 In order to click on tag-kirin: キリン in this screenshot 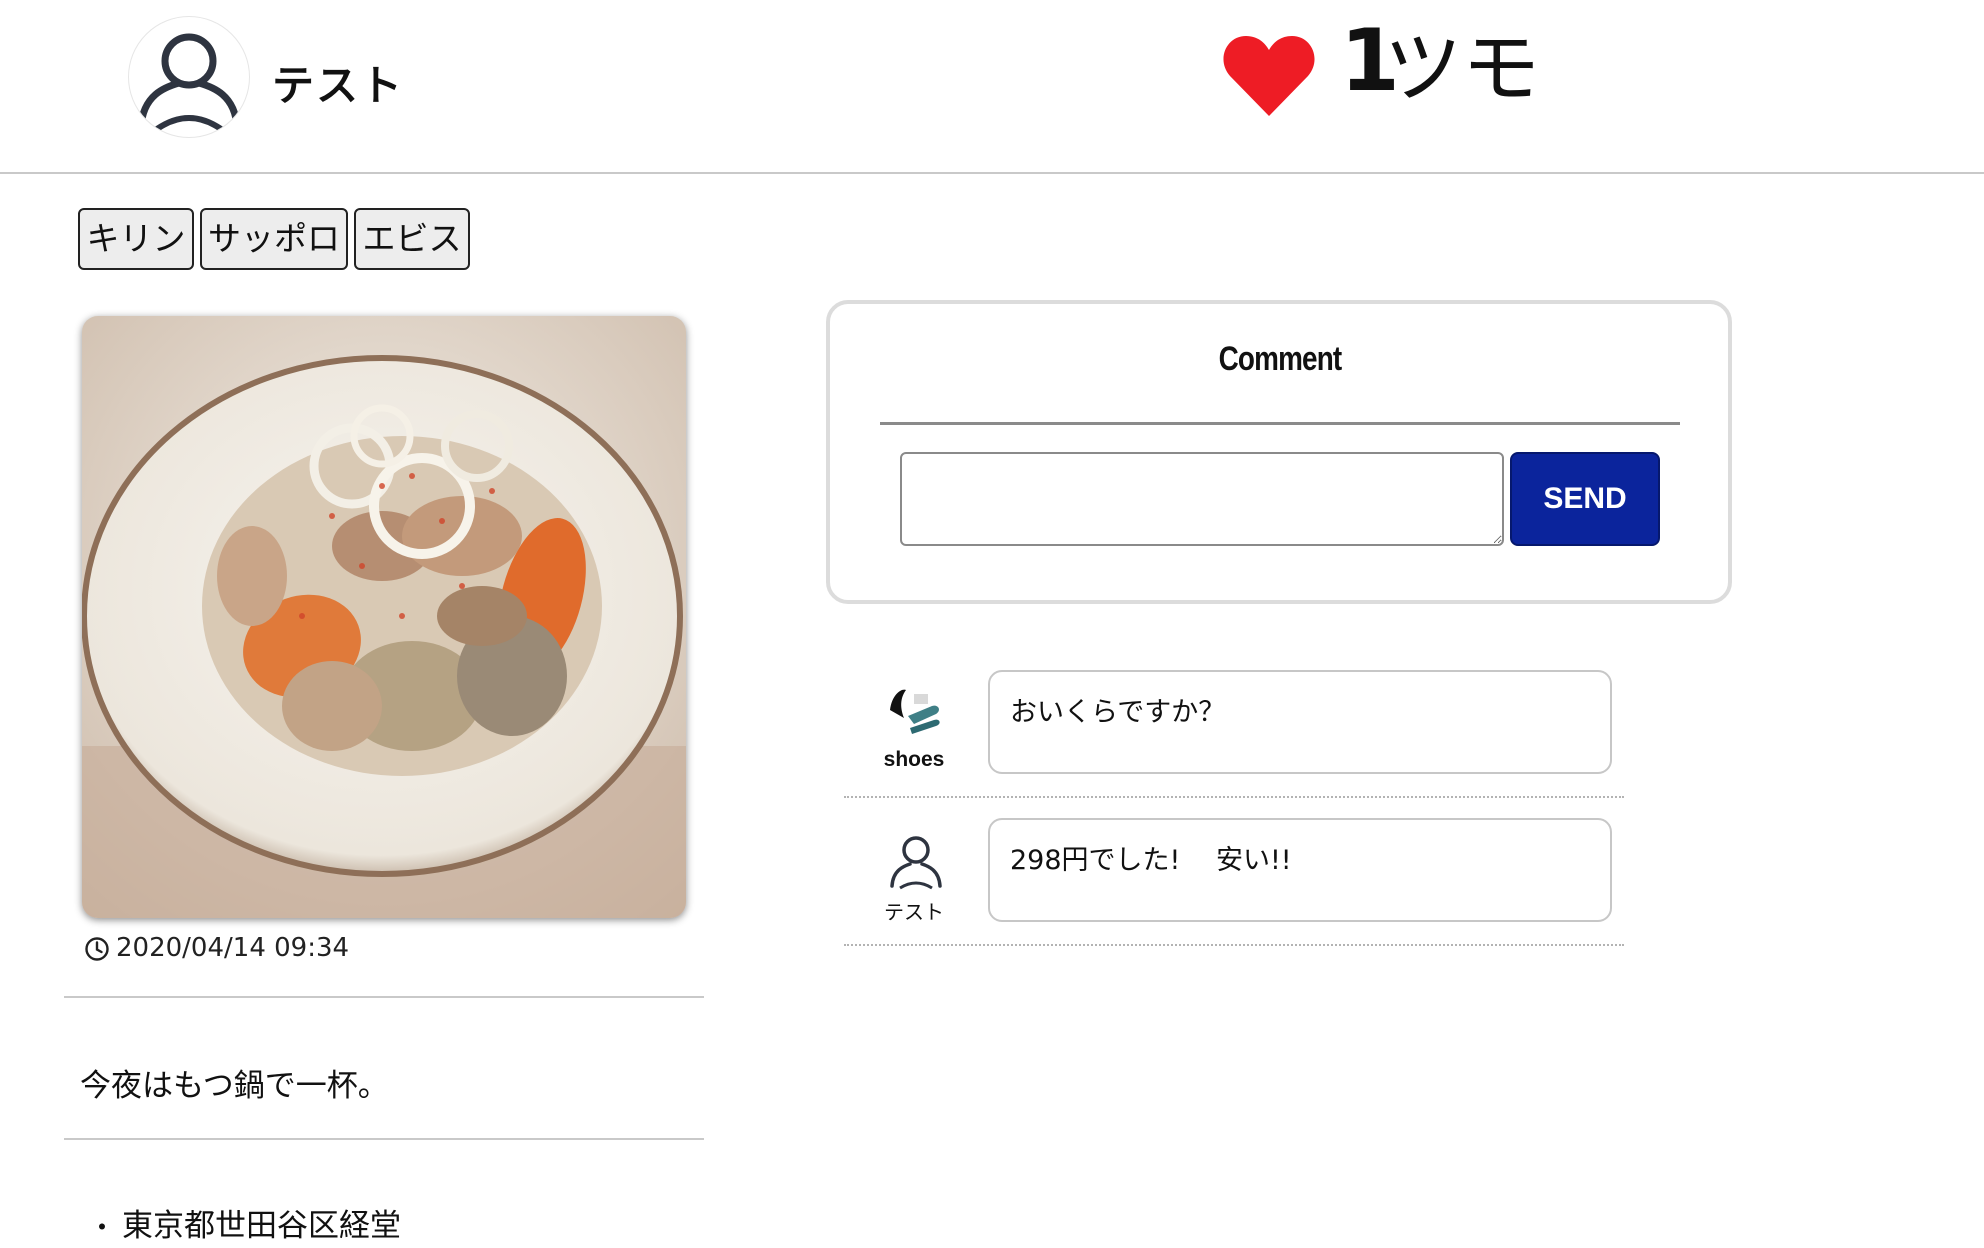, I will do `click(136, 239)`.